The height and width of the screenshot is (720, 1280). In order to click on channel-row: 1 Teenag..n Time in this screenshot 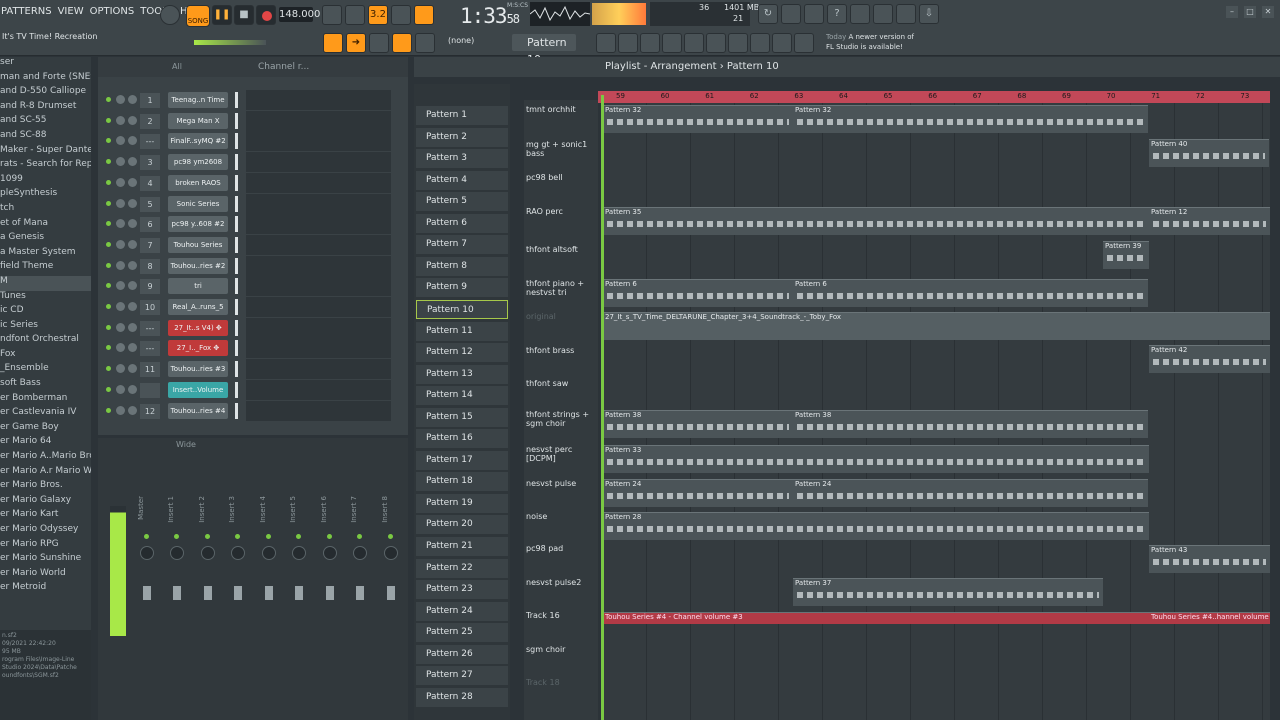, I will do `click(253, 100)`.